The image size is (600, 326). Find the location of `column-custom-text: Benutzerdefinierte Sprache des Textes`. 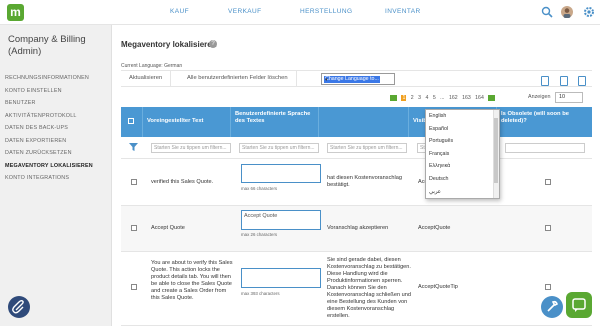

column-custom-text: Benutzerdefinierte Sprache des Textes is located at coordinates (275, 122).